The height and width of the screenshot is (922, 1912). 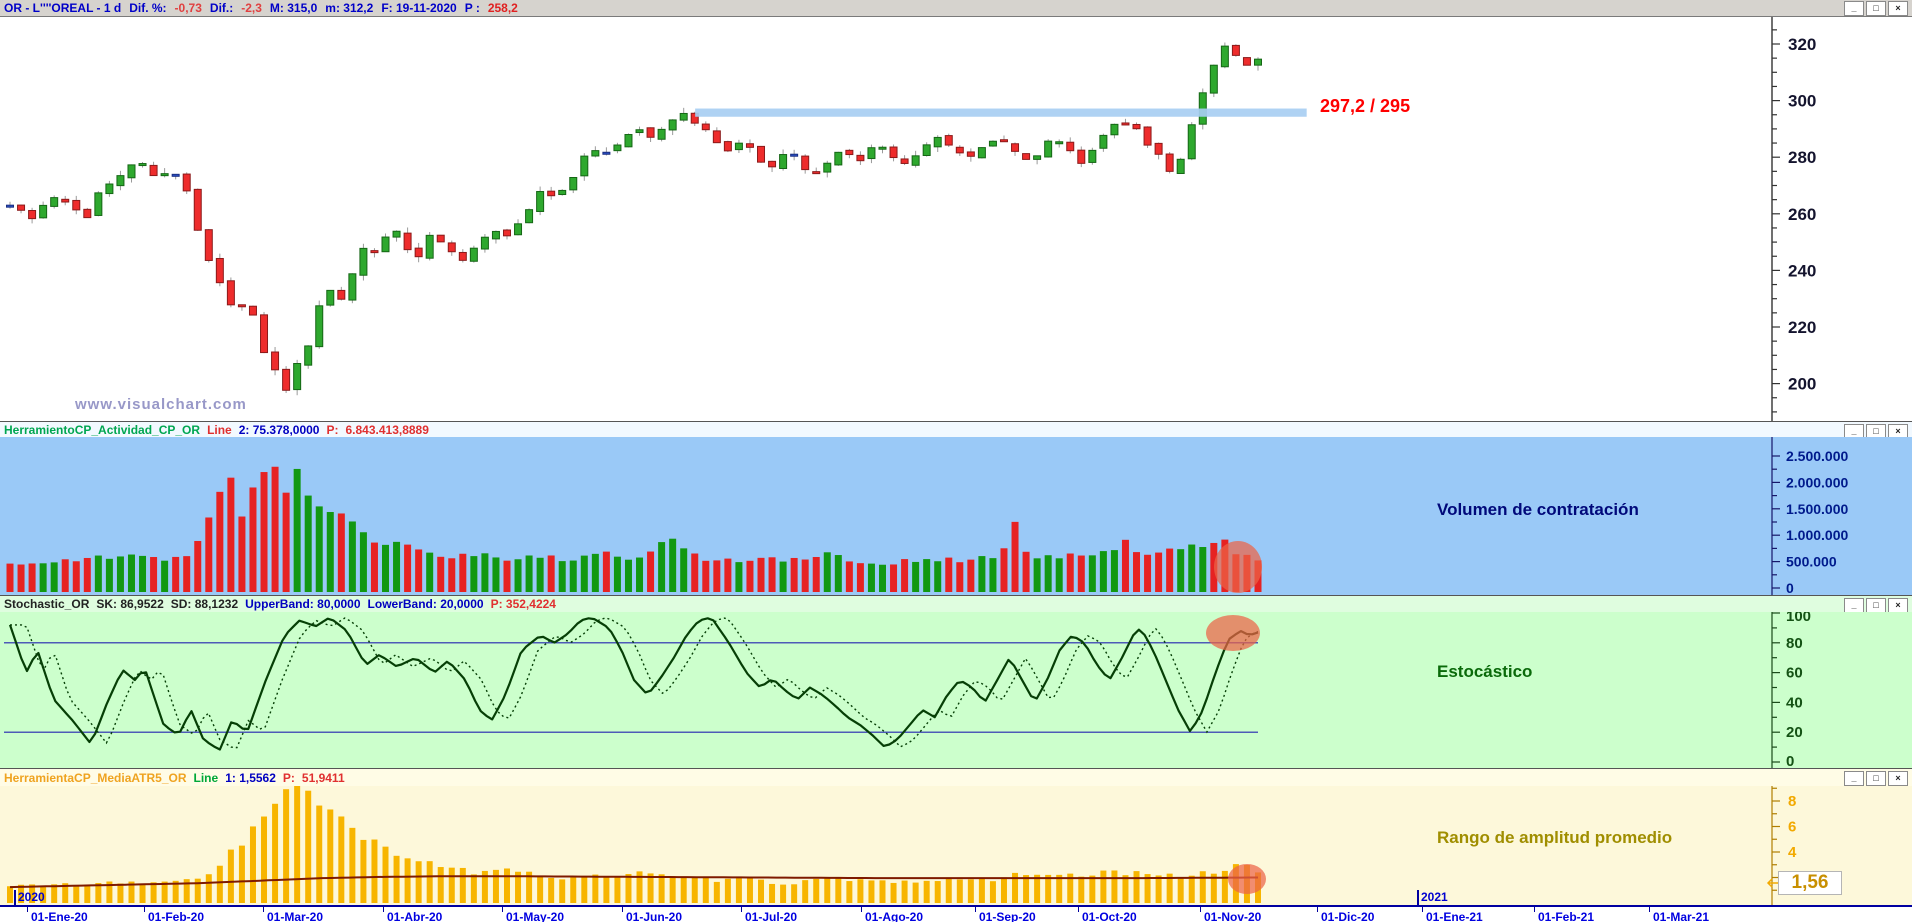 What do you see at coordinates (1792, 827) in the screenshot?
I see `atr-tick-label: 6` at bounding box center [1792, 827].